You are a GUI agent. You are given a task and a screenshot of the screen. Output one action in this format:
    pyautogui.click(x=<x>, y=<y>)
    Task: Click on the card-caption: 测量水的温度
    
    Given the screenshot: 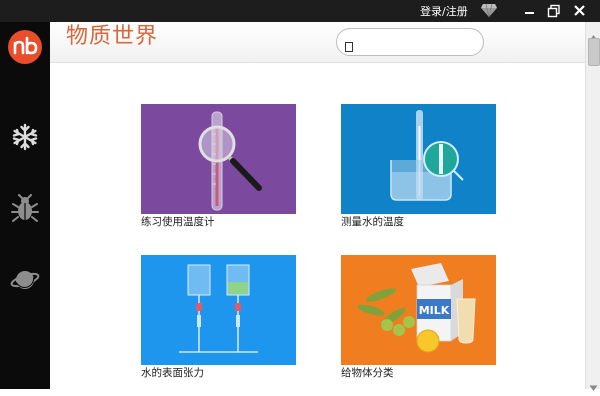 What is the action you would take?
    pyautogui.click(x=372, y=222)
    